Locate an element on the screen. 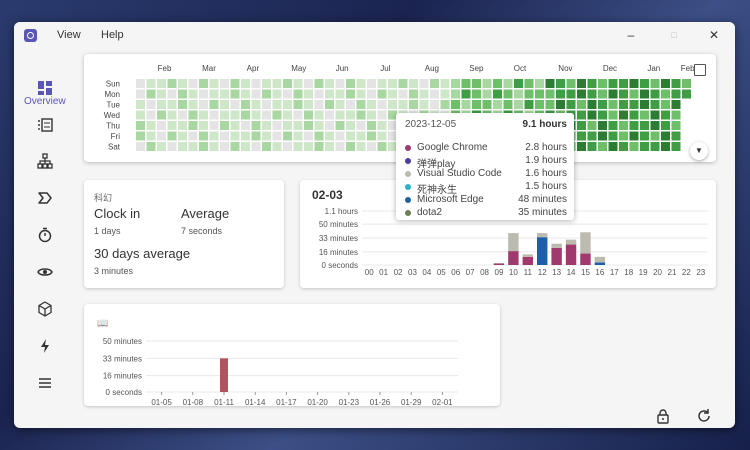 This screenshot has width=750, height=450. nav-list is located at coordinates (45, 125).